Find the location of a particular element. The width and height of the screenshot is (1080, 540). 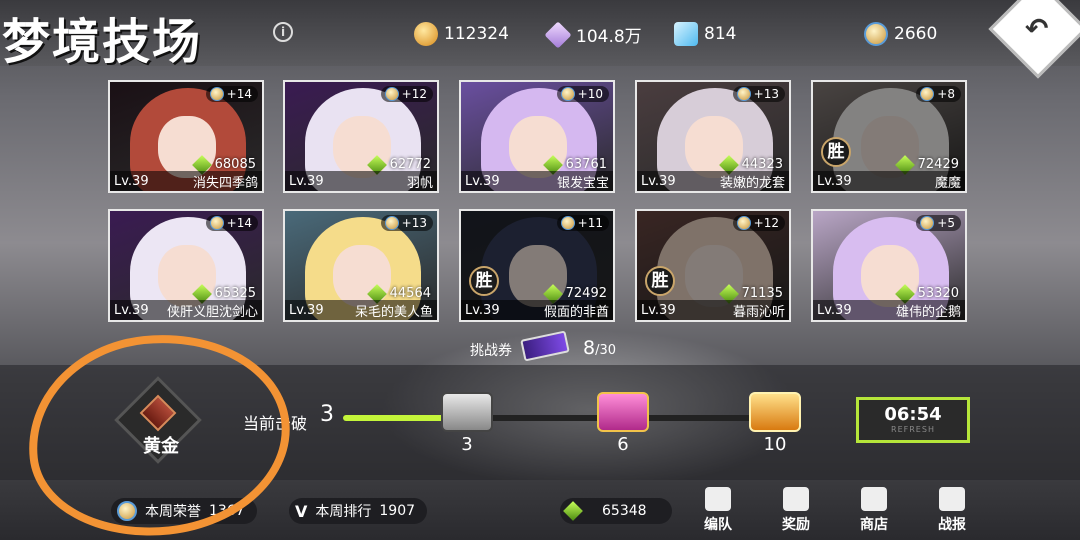

bonus-value: +13 is located at coordinates (414, 223).